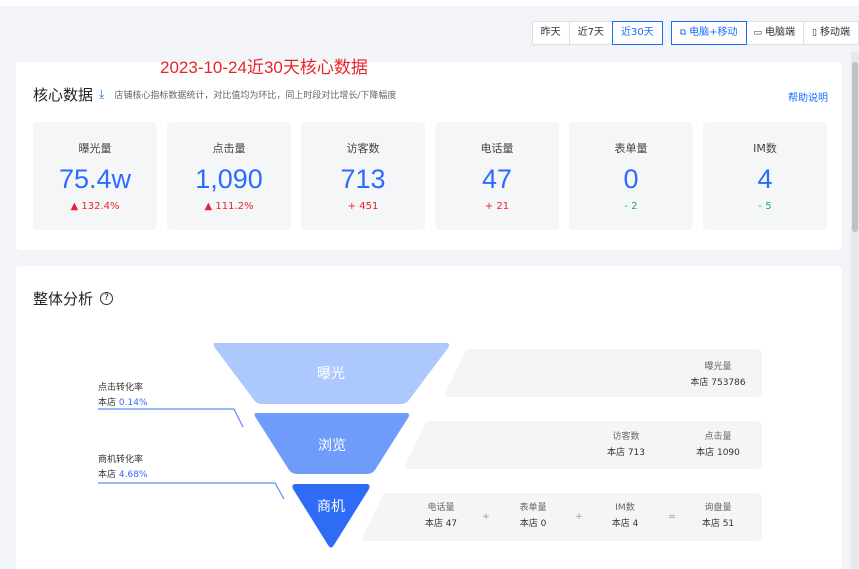 This screenshot has width=859, height=569. Describe the element at coordinates (191, 491) in the screenshot. I see `biz-rate-connector` at that location.